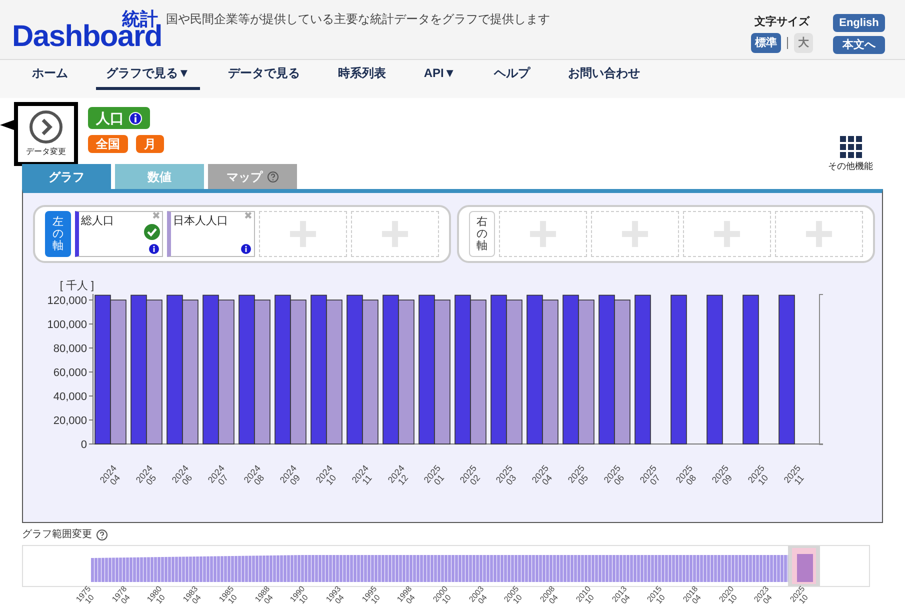 The width and height of the screenshot is (905, 611). What do you see at coordinates (83, 445) in the screenshot?
I see `y-tick-label: 0` at bounding box center [83, 445].